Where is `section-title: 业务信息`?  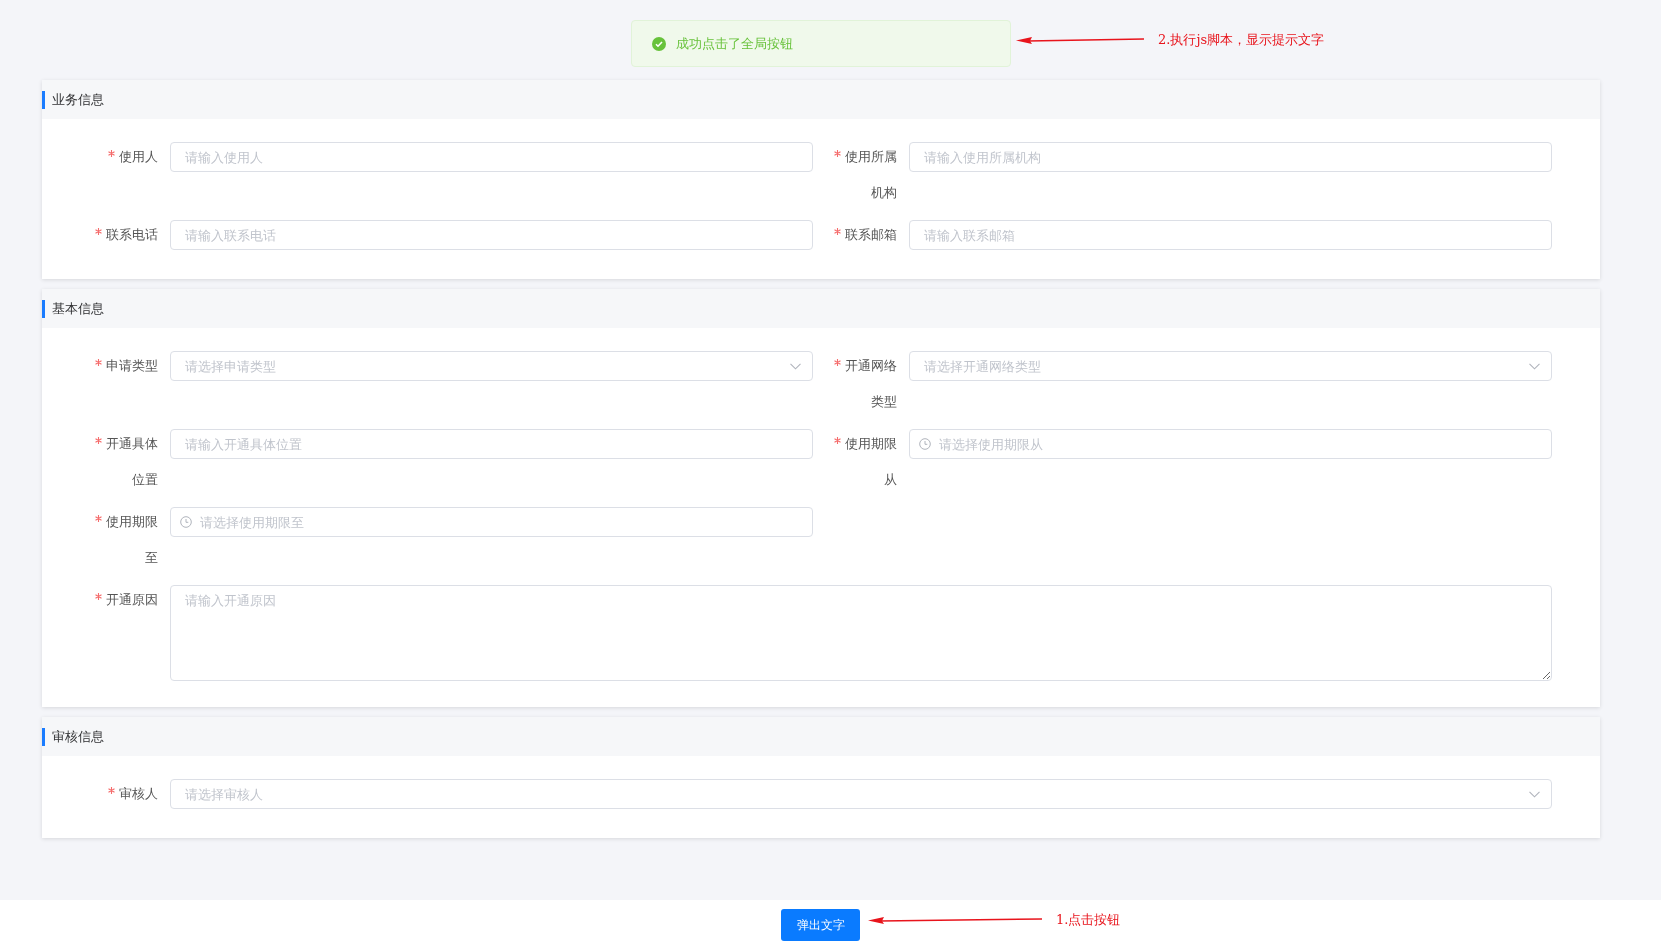
section-title: 业务信息 is located at coordinates (78, 99).